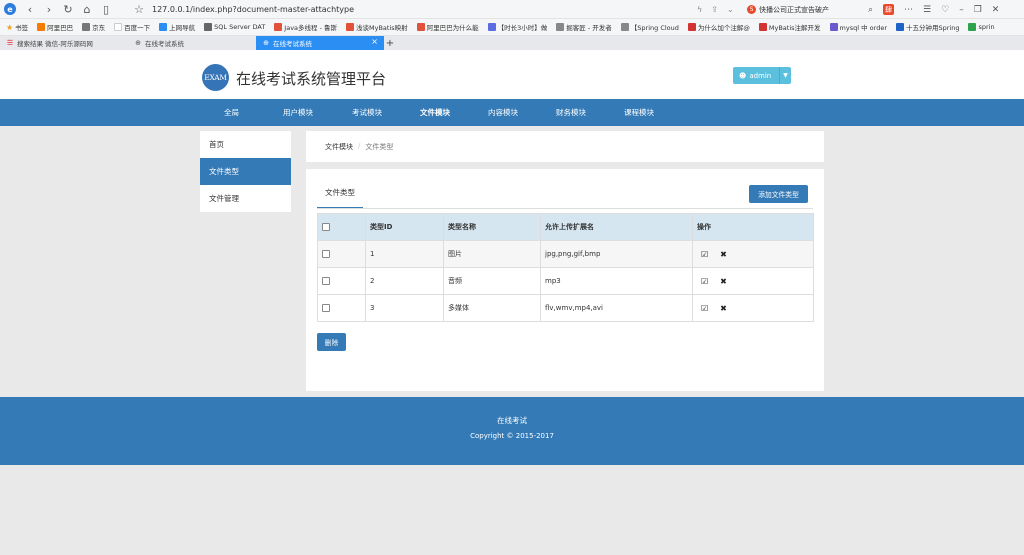  Describe the element at coordinates (17, 27) in the screenshot. I see `bookmark-item: ★ 书签` at that location.